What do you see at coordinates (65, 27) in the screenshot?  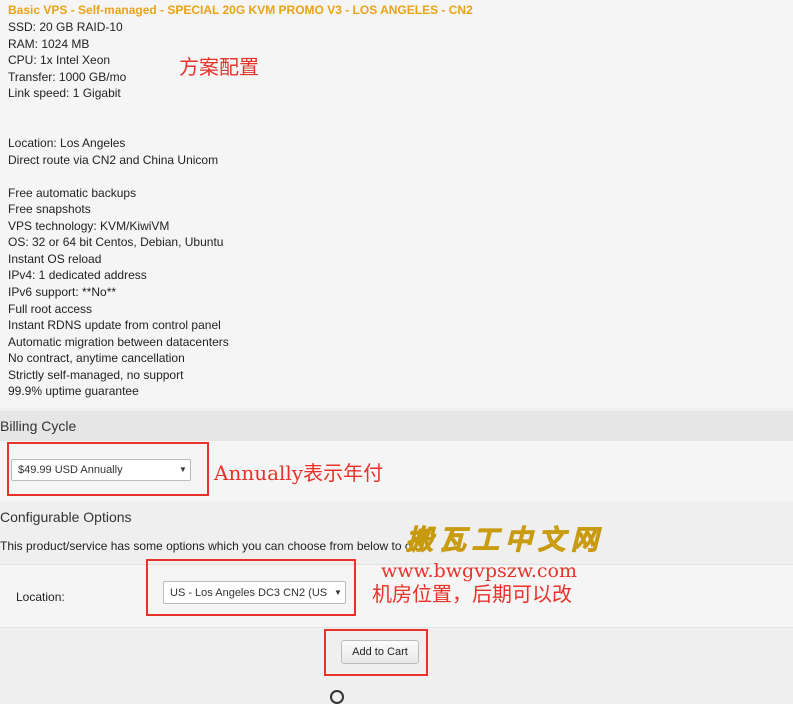 I see `spec-line: SSD: 20 GB RAID-10` at bounding box center [65, 27].